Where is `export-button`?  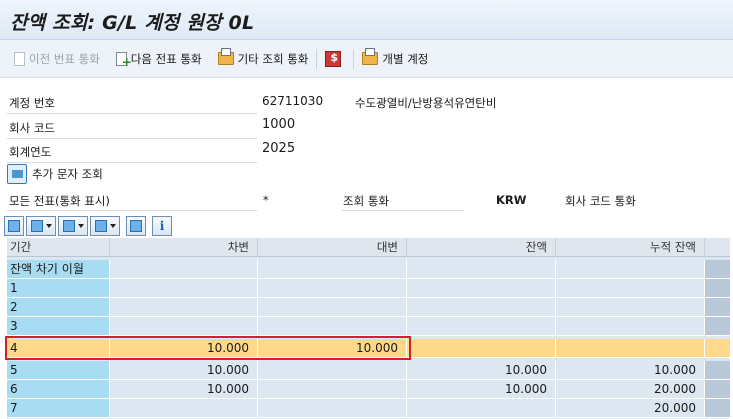 export-button is located at coordinates (73, 226).